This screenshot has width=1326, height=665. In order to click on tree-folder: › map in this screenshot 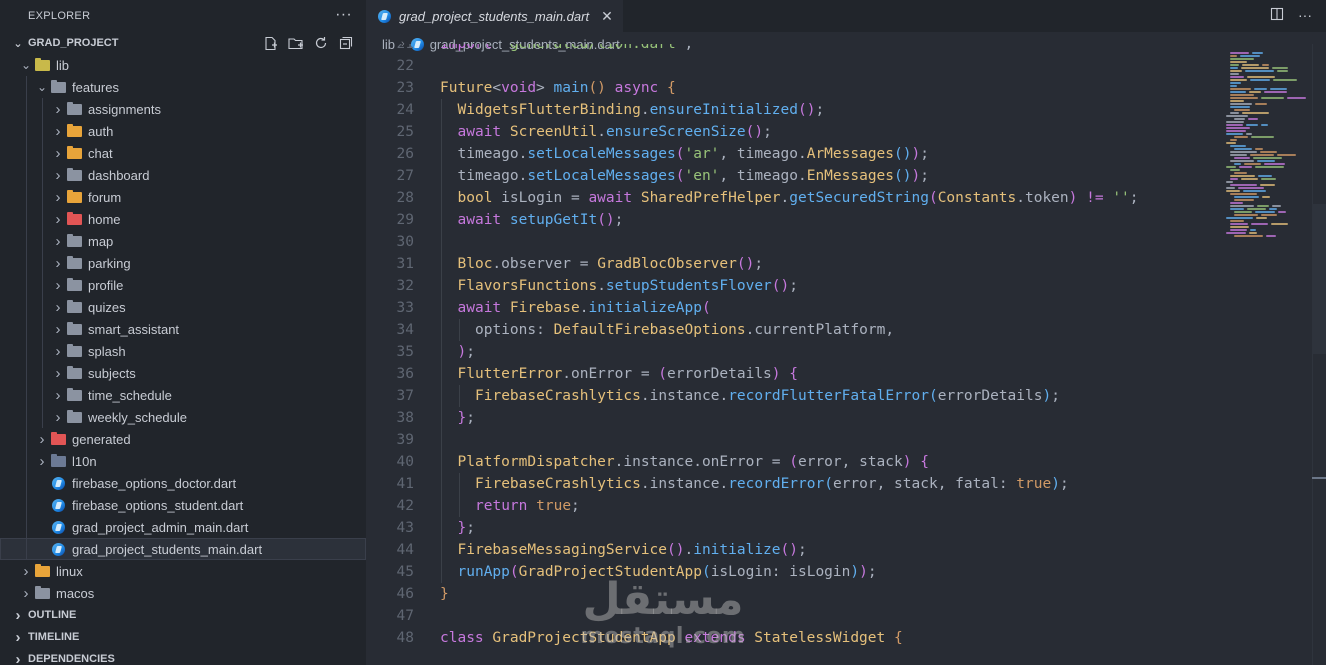, I will do `click(183, 241)`.